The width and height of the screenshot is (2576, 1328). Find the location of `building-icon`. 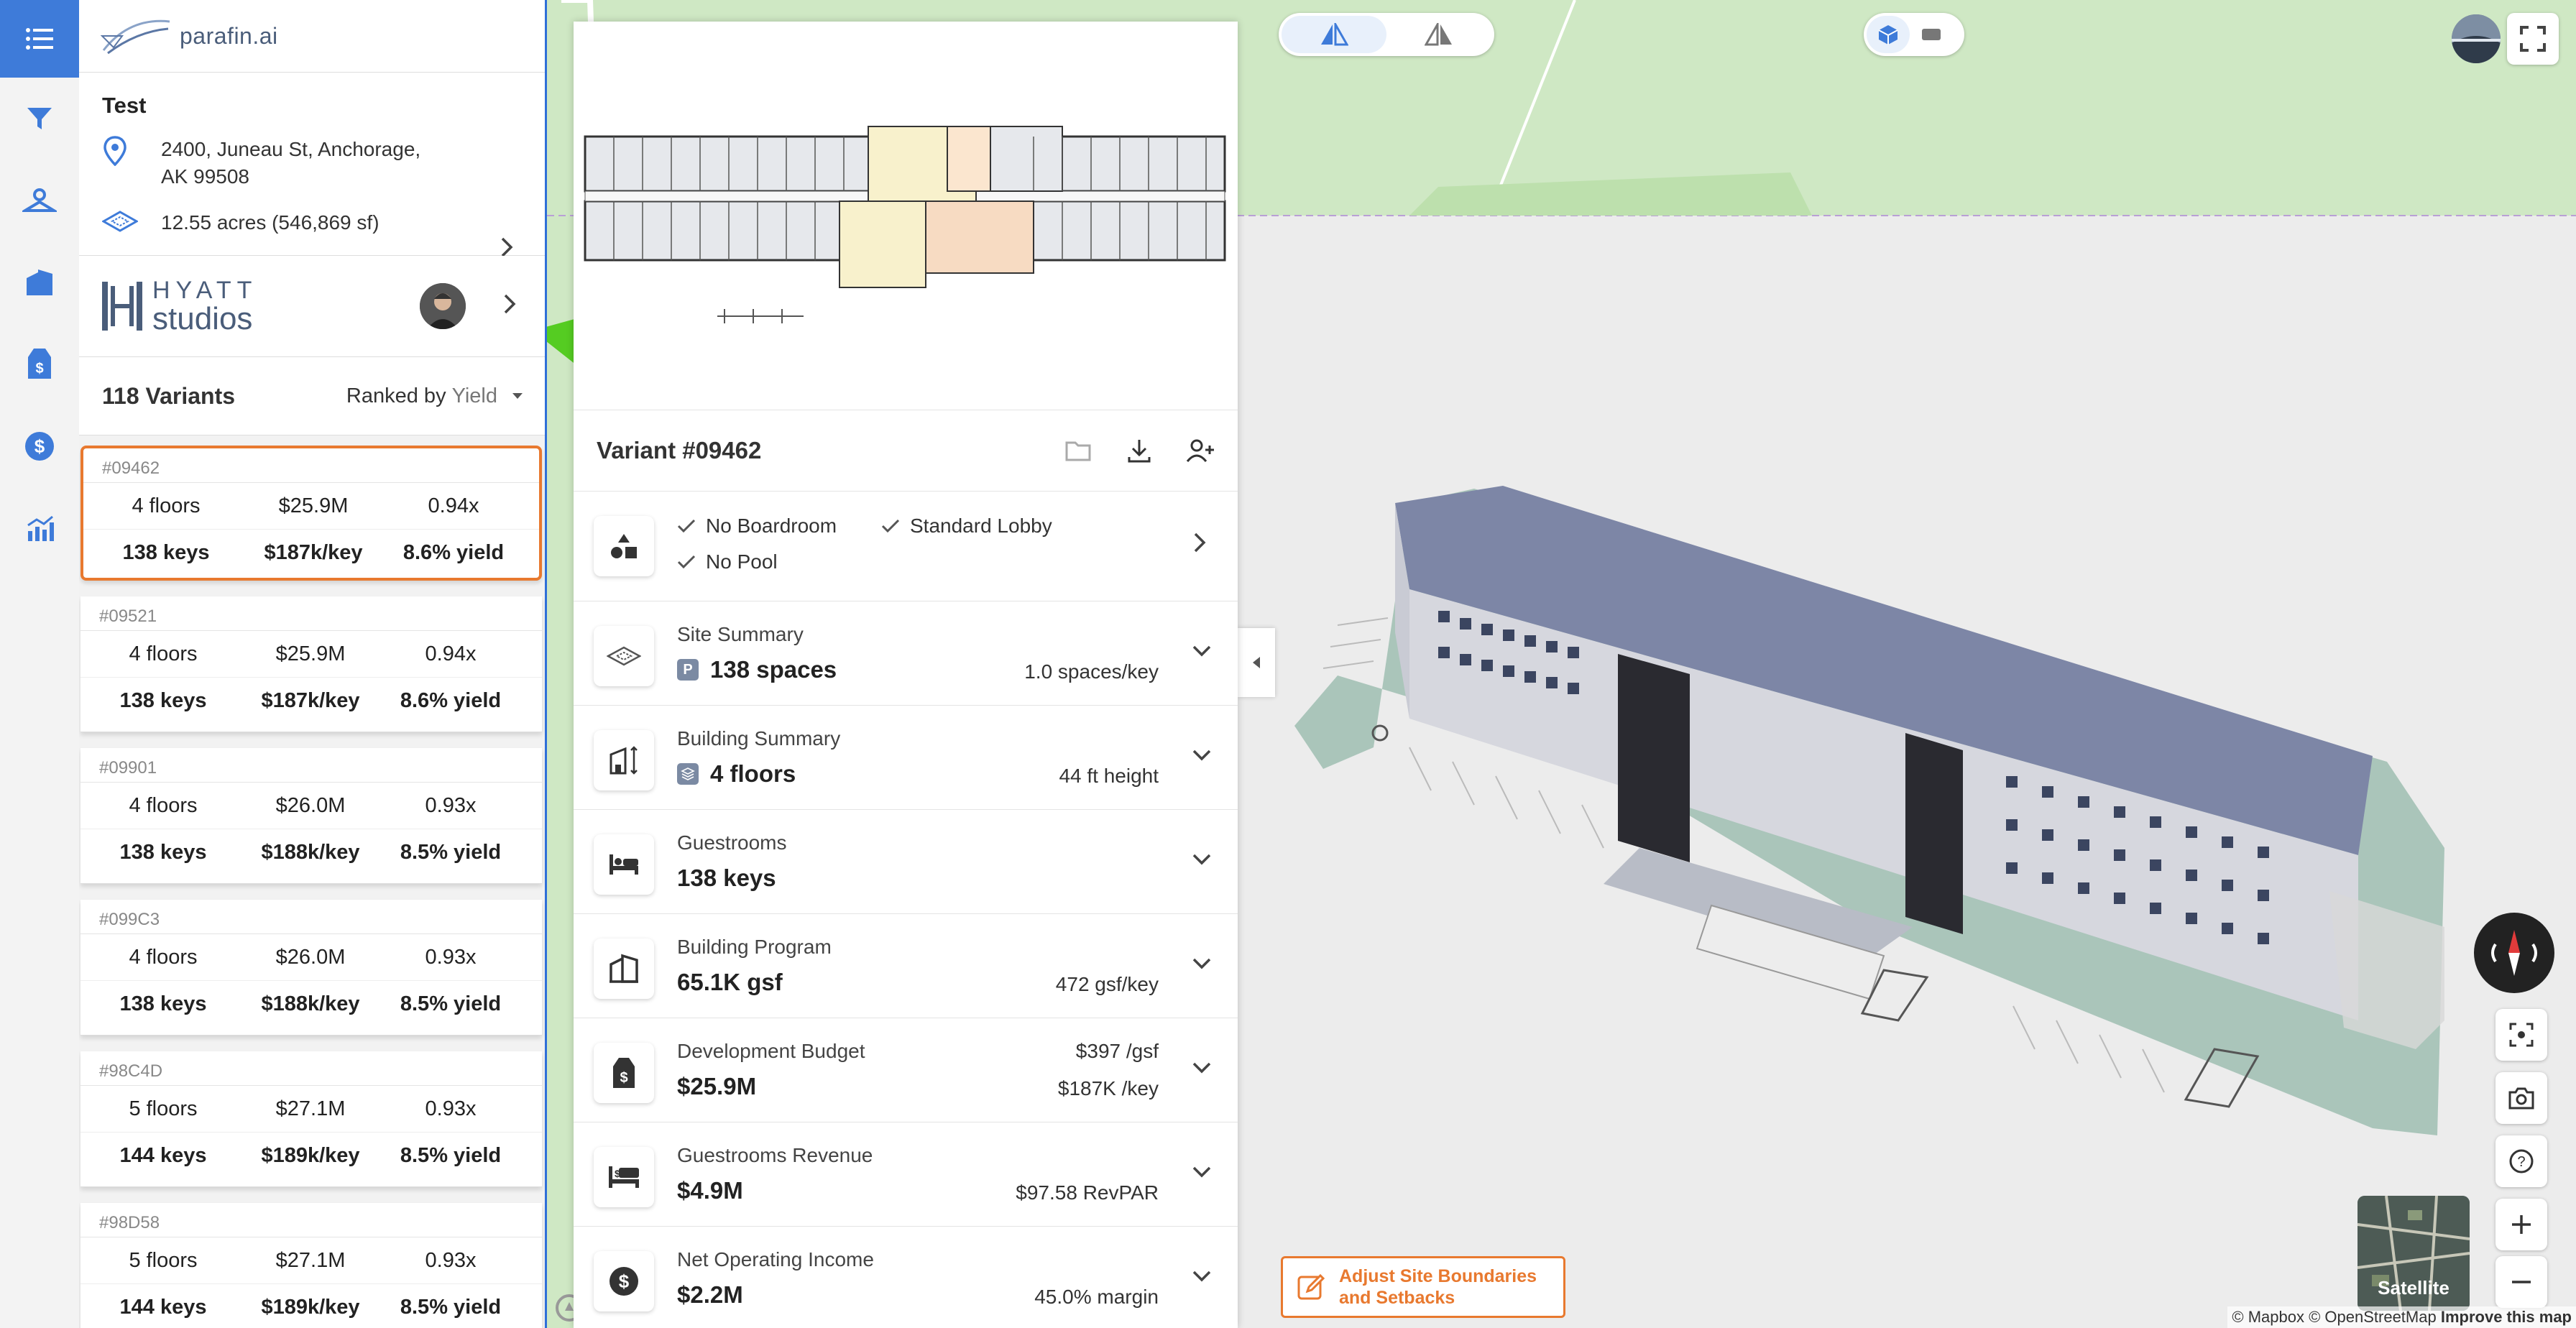

building-icon is located at coordinates (39, 282).